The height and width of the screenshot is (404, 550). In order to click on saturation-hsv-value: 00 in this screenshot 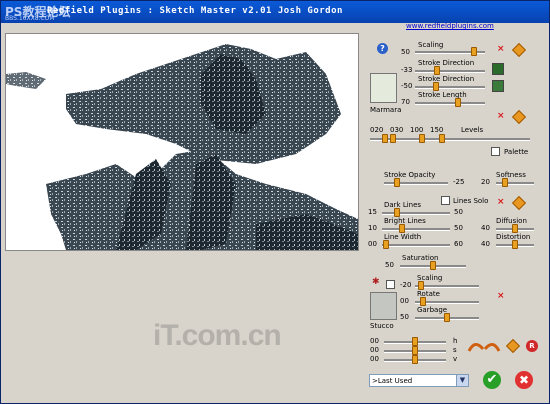, I will do `click(374, 350)`.